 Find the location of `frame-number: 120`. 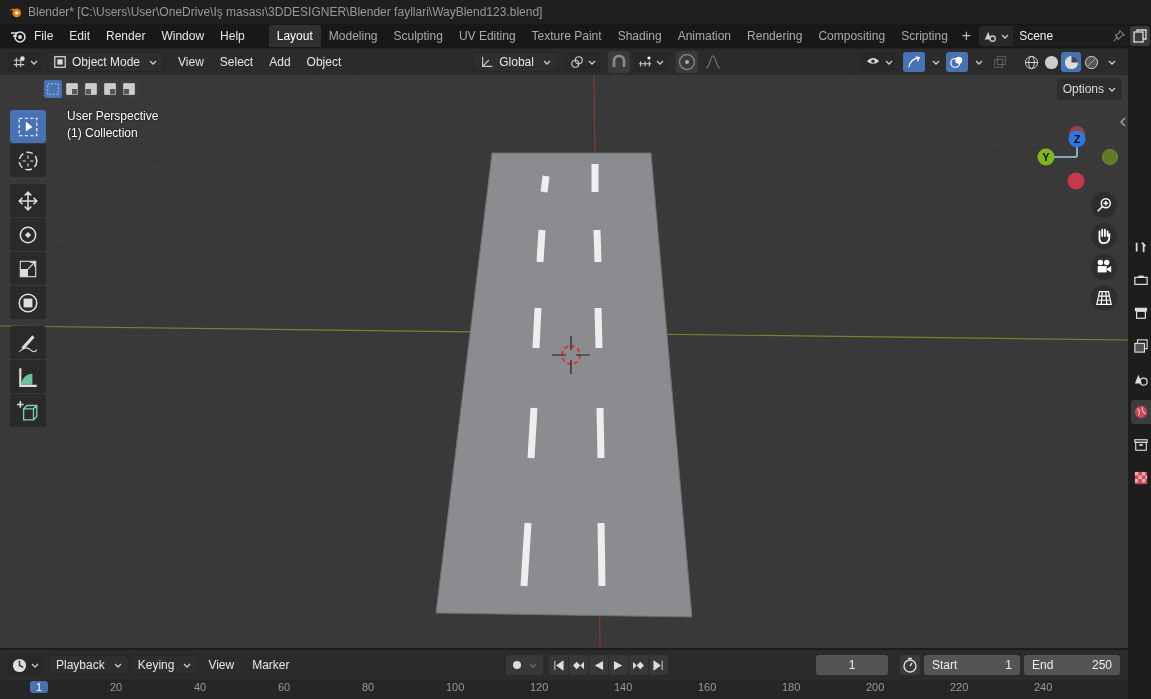

frame-number: 120 is located at coordinates (539, 687).